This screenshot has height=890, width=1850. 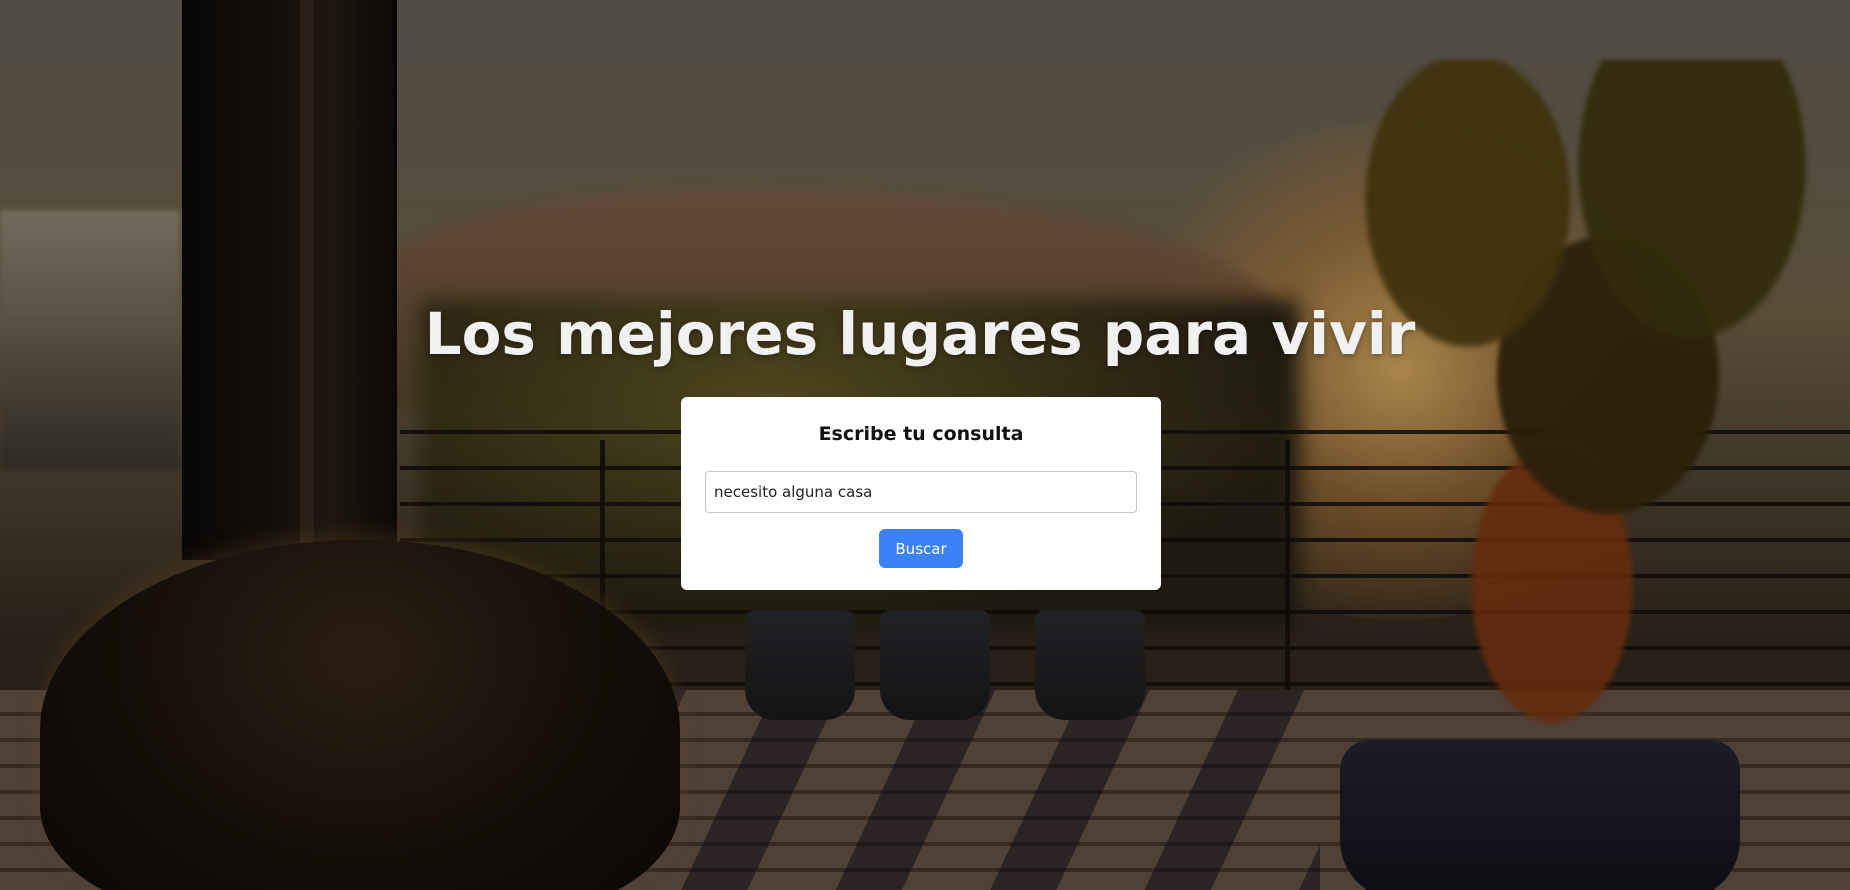 I want to click on search-button: Buscar, so click(x=921, y=548).